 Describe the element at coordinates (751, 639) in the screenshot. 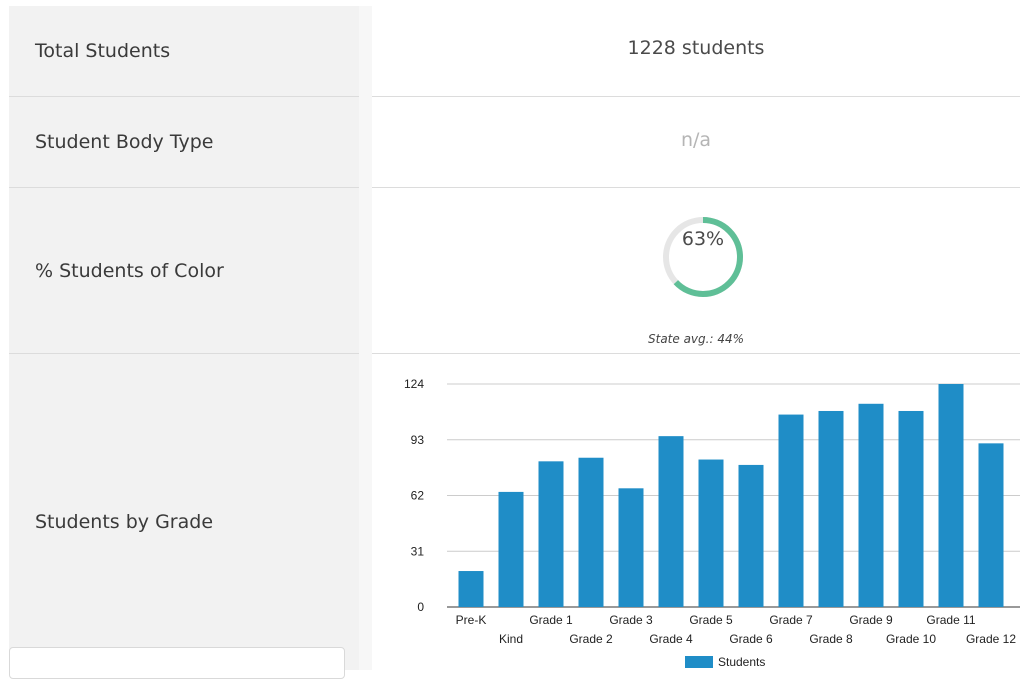

I see `x-tick-label: Grade 6` at that location.